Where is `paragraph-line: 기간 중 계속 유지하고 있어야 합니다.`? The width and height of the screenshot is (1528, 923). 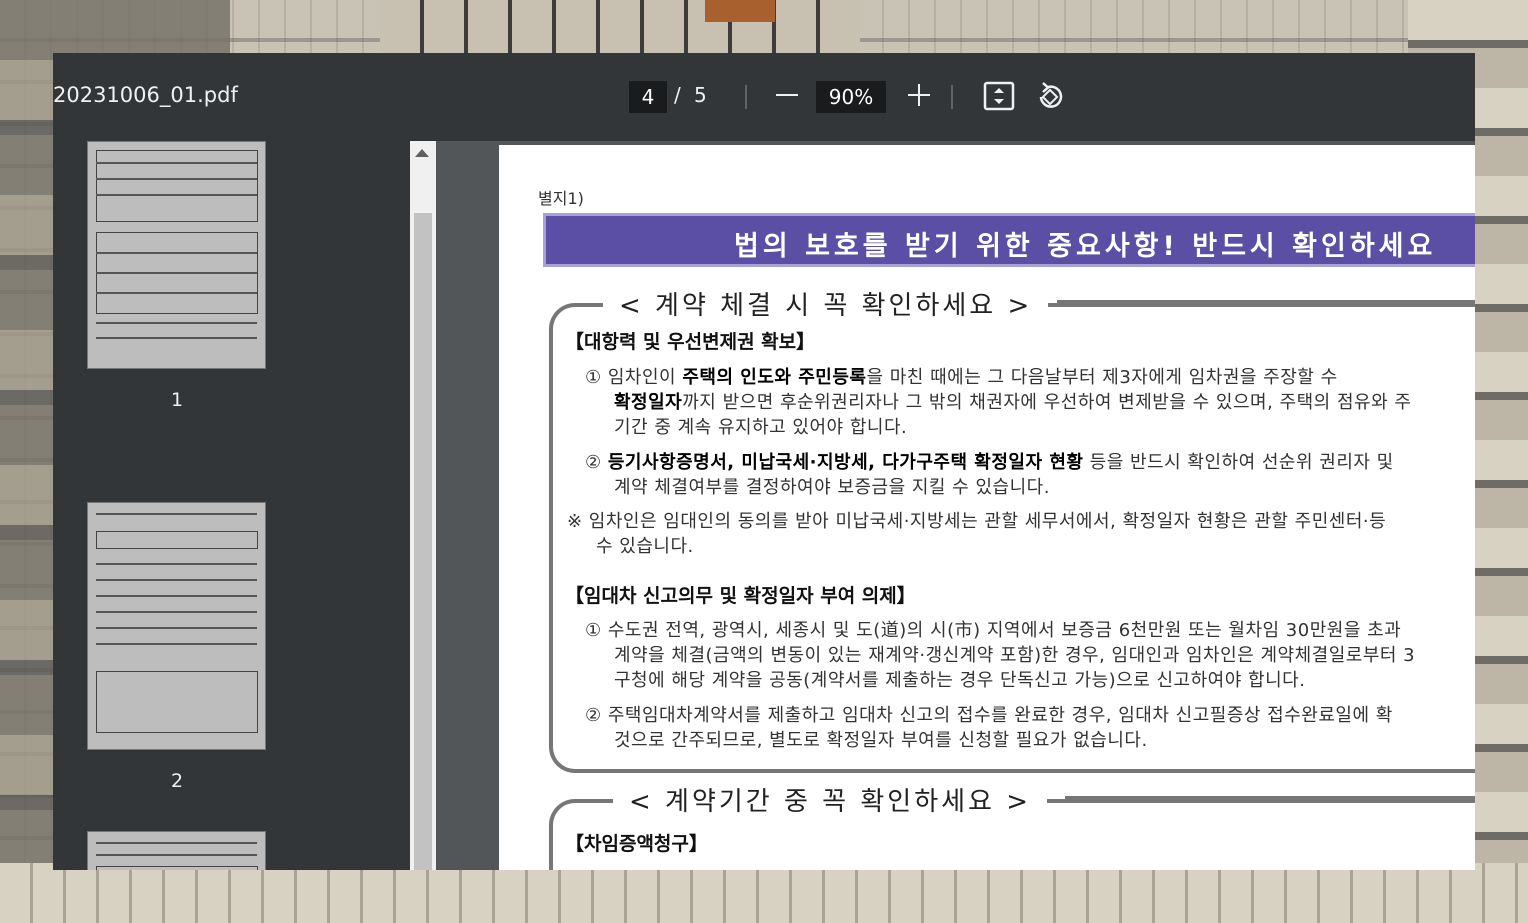
paragraph-line: 기간 중 계속 유지하고 있어야 합니다. is located at coordinates (761, 427).